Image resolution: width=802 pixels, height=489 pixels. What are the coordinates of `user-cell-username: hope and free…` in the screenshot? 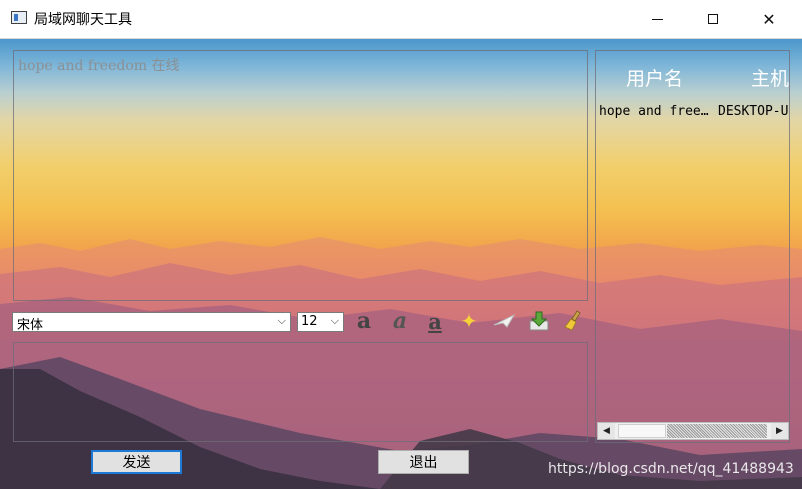 It's located at (654, 111).